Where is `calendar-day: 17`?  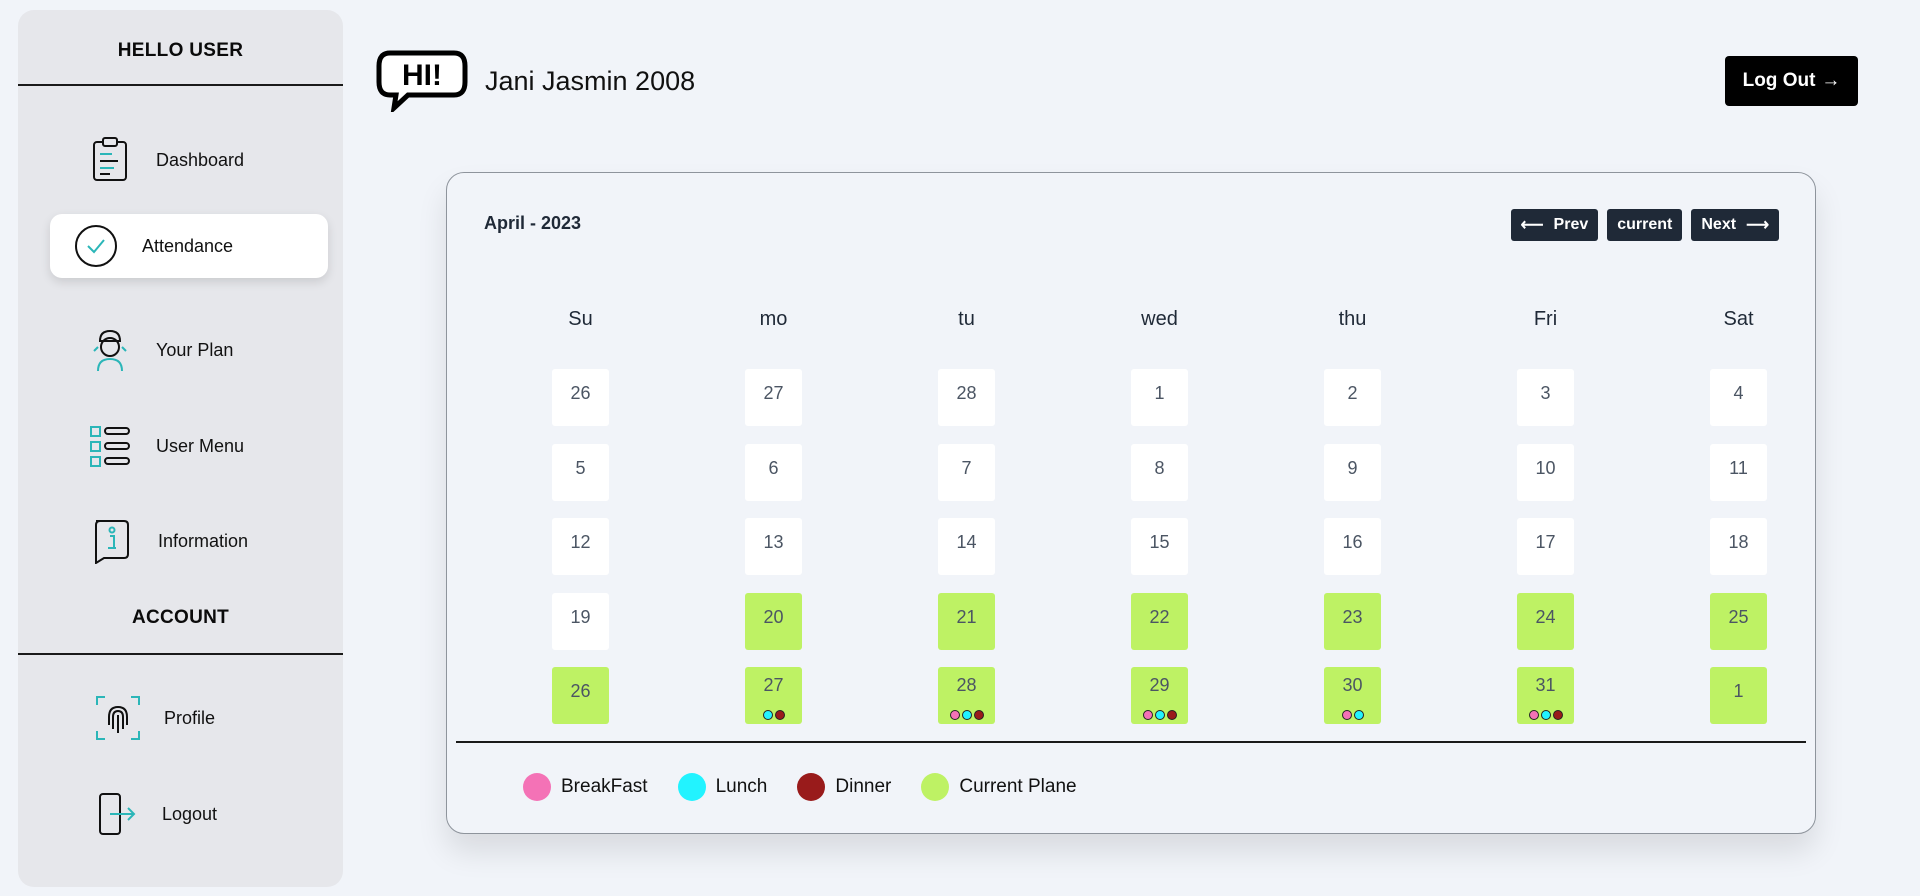
calendar-day: 17 is located at coordinates (1545, 546).